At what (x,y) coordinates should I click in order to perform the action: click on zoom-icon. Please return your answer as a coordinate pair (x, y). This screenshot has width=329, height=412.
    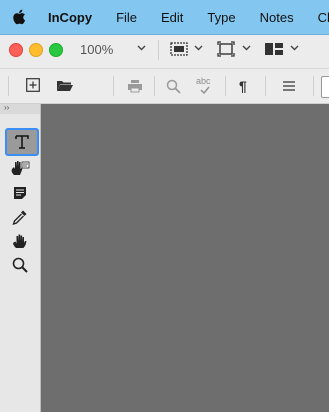
    Looking at the image, I should click on (20, 265).